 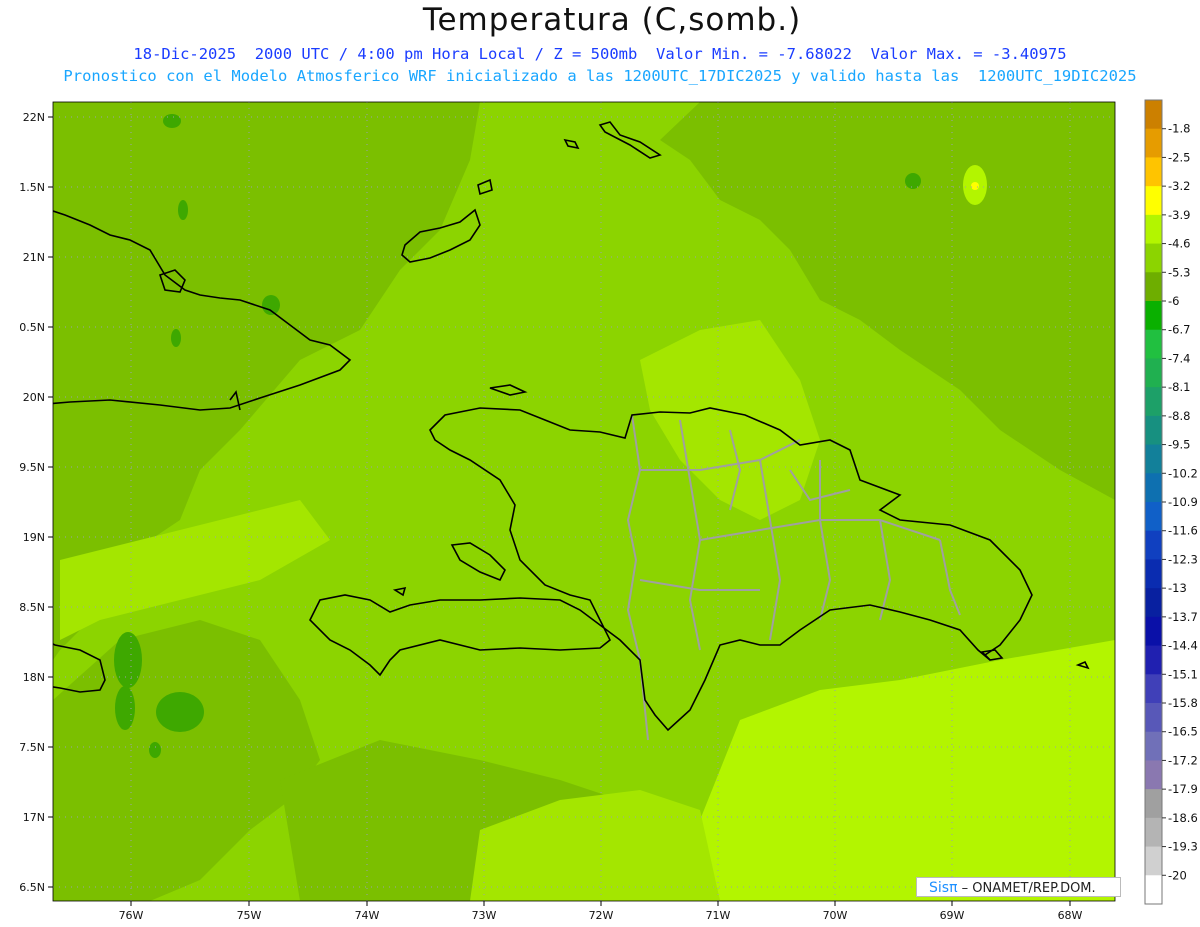 I want to click on lat-tick-label: 1.5N, so click(x=32, y=187).